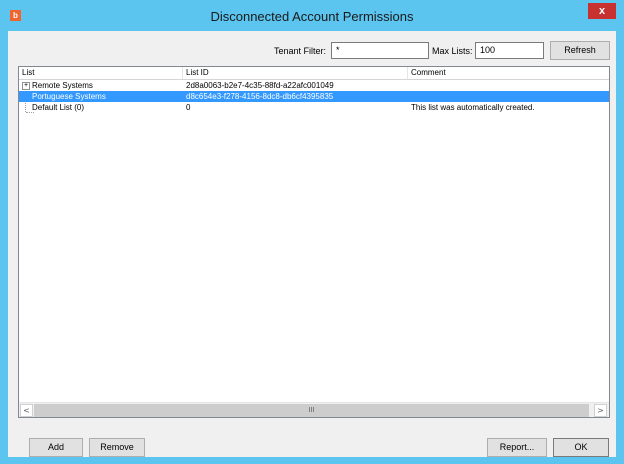  I want to click on close-icon: x, so click(602, 11).